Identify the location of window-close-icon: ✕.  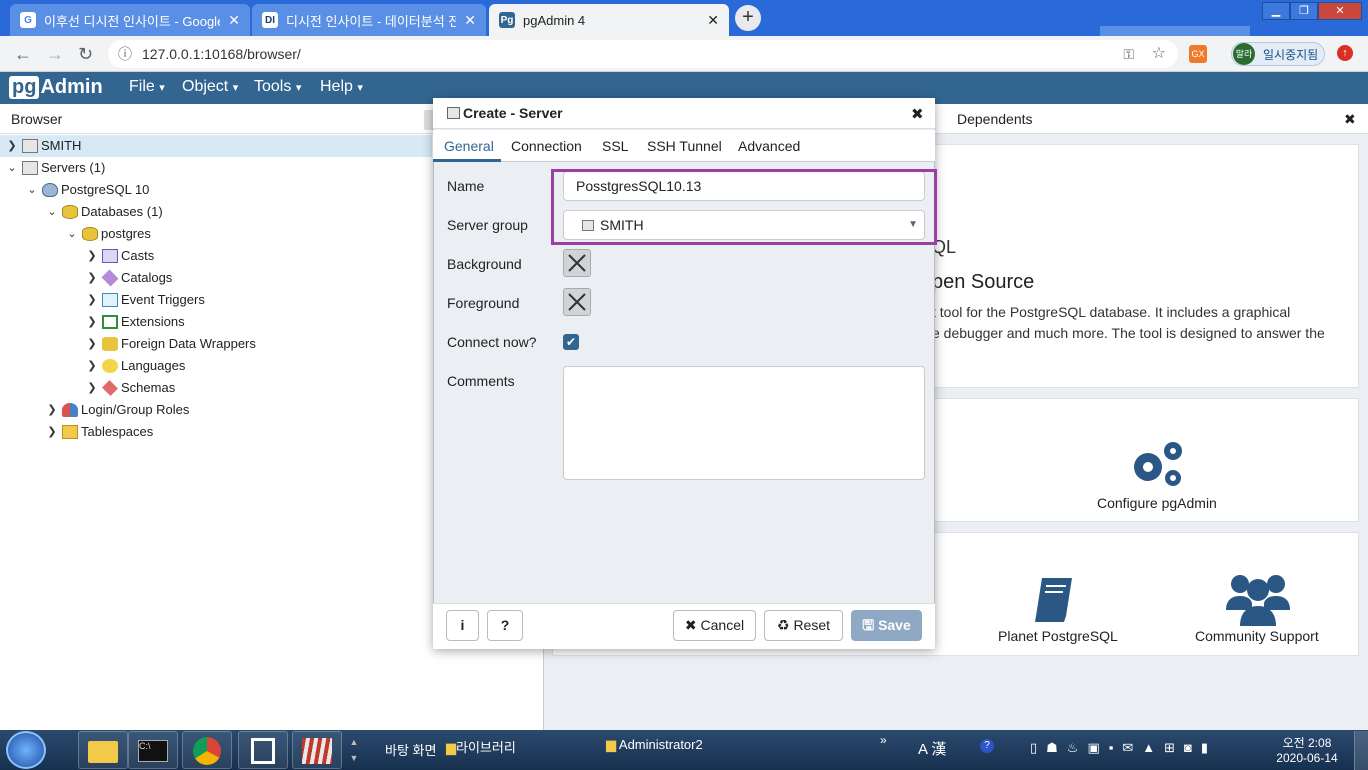
(1340, 11).